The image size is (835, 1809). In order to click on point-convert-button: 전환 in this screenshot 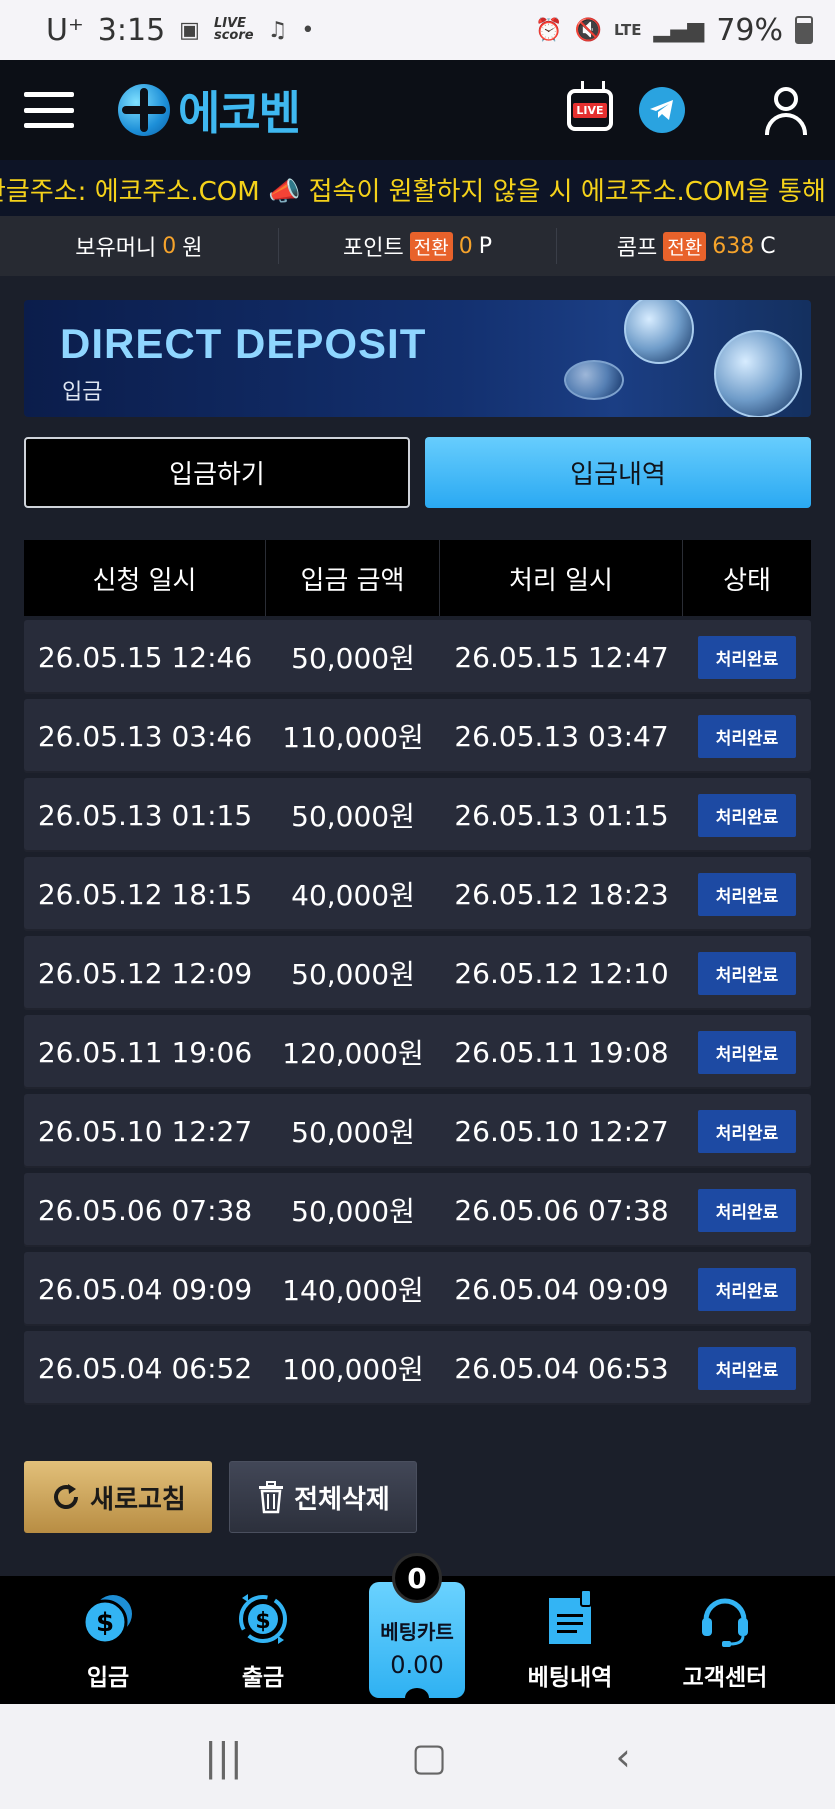, I will do `click(431, 246)`.